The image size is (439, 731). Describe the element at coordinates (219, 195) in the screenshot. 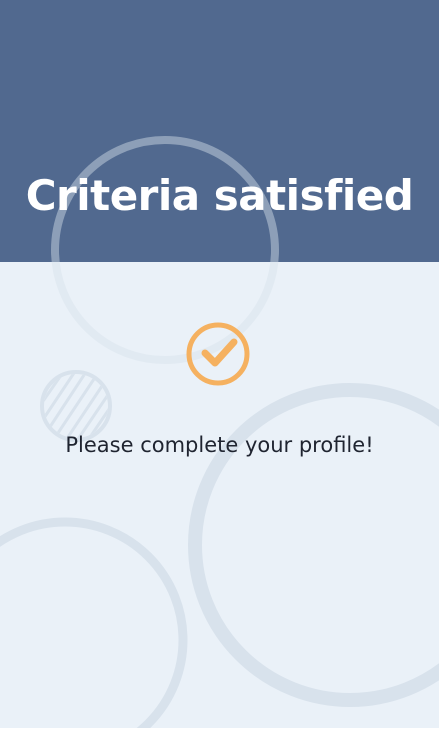

I see `page-title: Criteria satisfied` at that location.